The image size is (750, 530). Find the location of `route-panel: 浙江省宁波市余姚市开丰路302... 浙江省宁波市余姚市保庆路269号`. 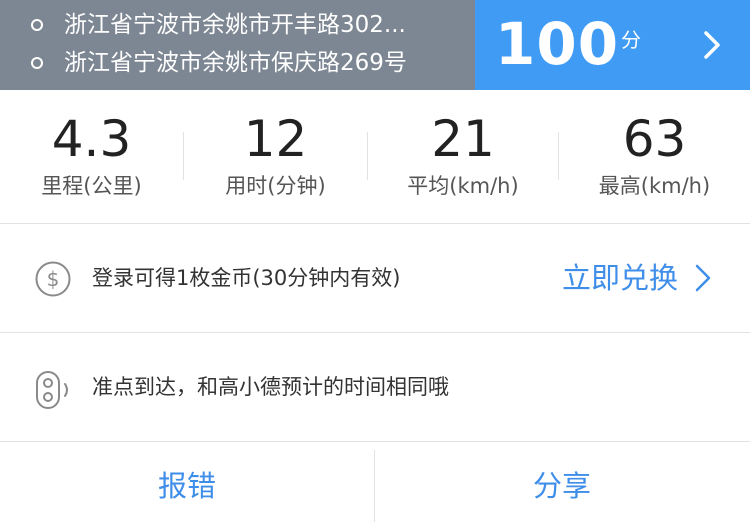

route-panel: 浙江省宁波市余姚市开丰路302... 浙江省宁波市余姚市保庆路269号 is located at coordinates (237, 45).